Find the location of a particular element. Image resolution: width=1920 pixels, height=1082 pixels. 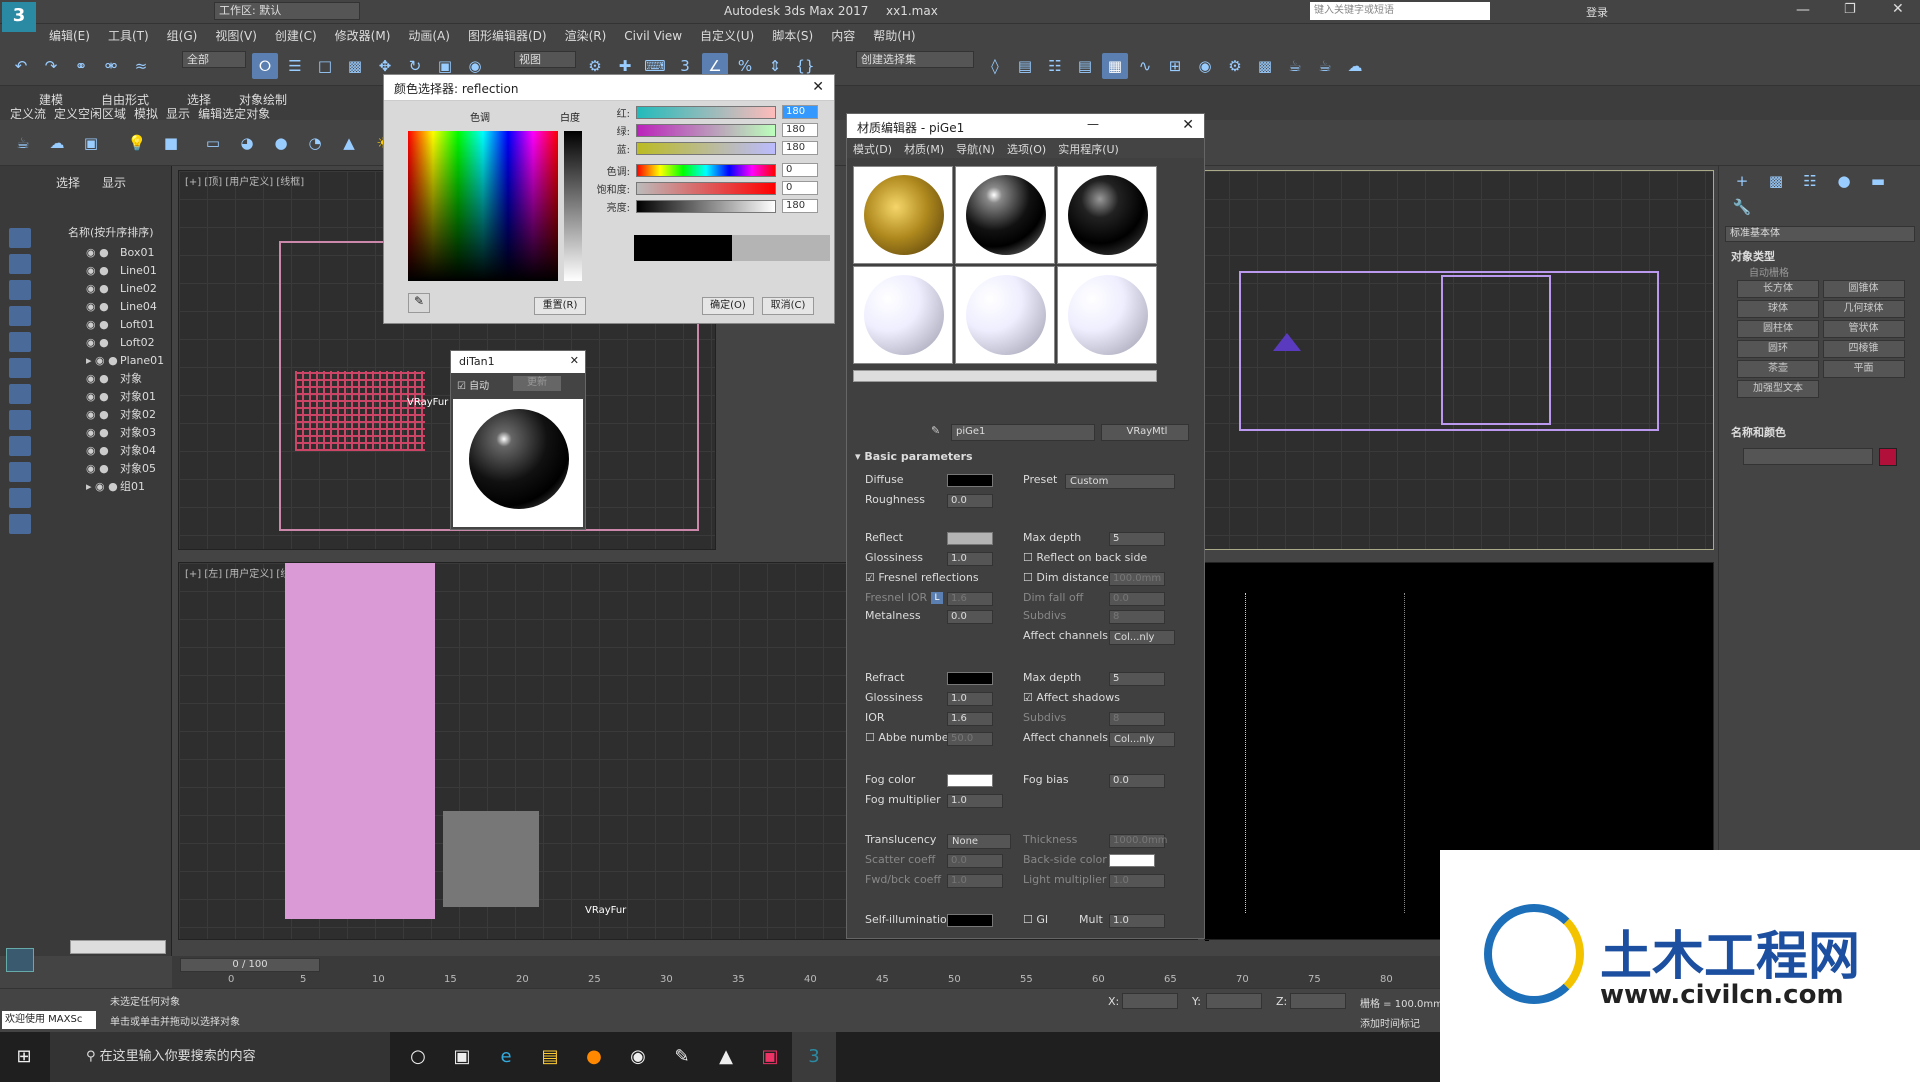

ok-button: 确定(O) is located at coordinates (728, 306).